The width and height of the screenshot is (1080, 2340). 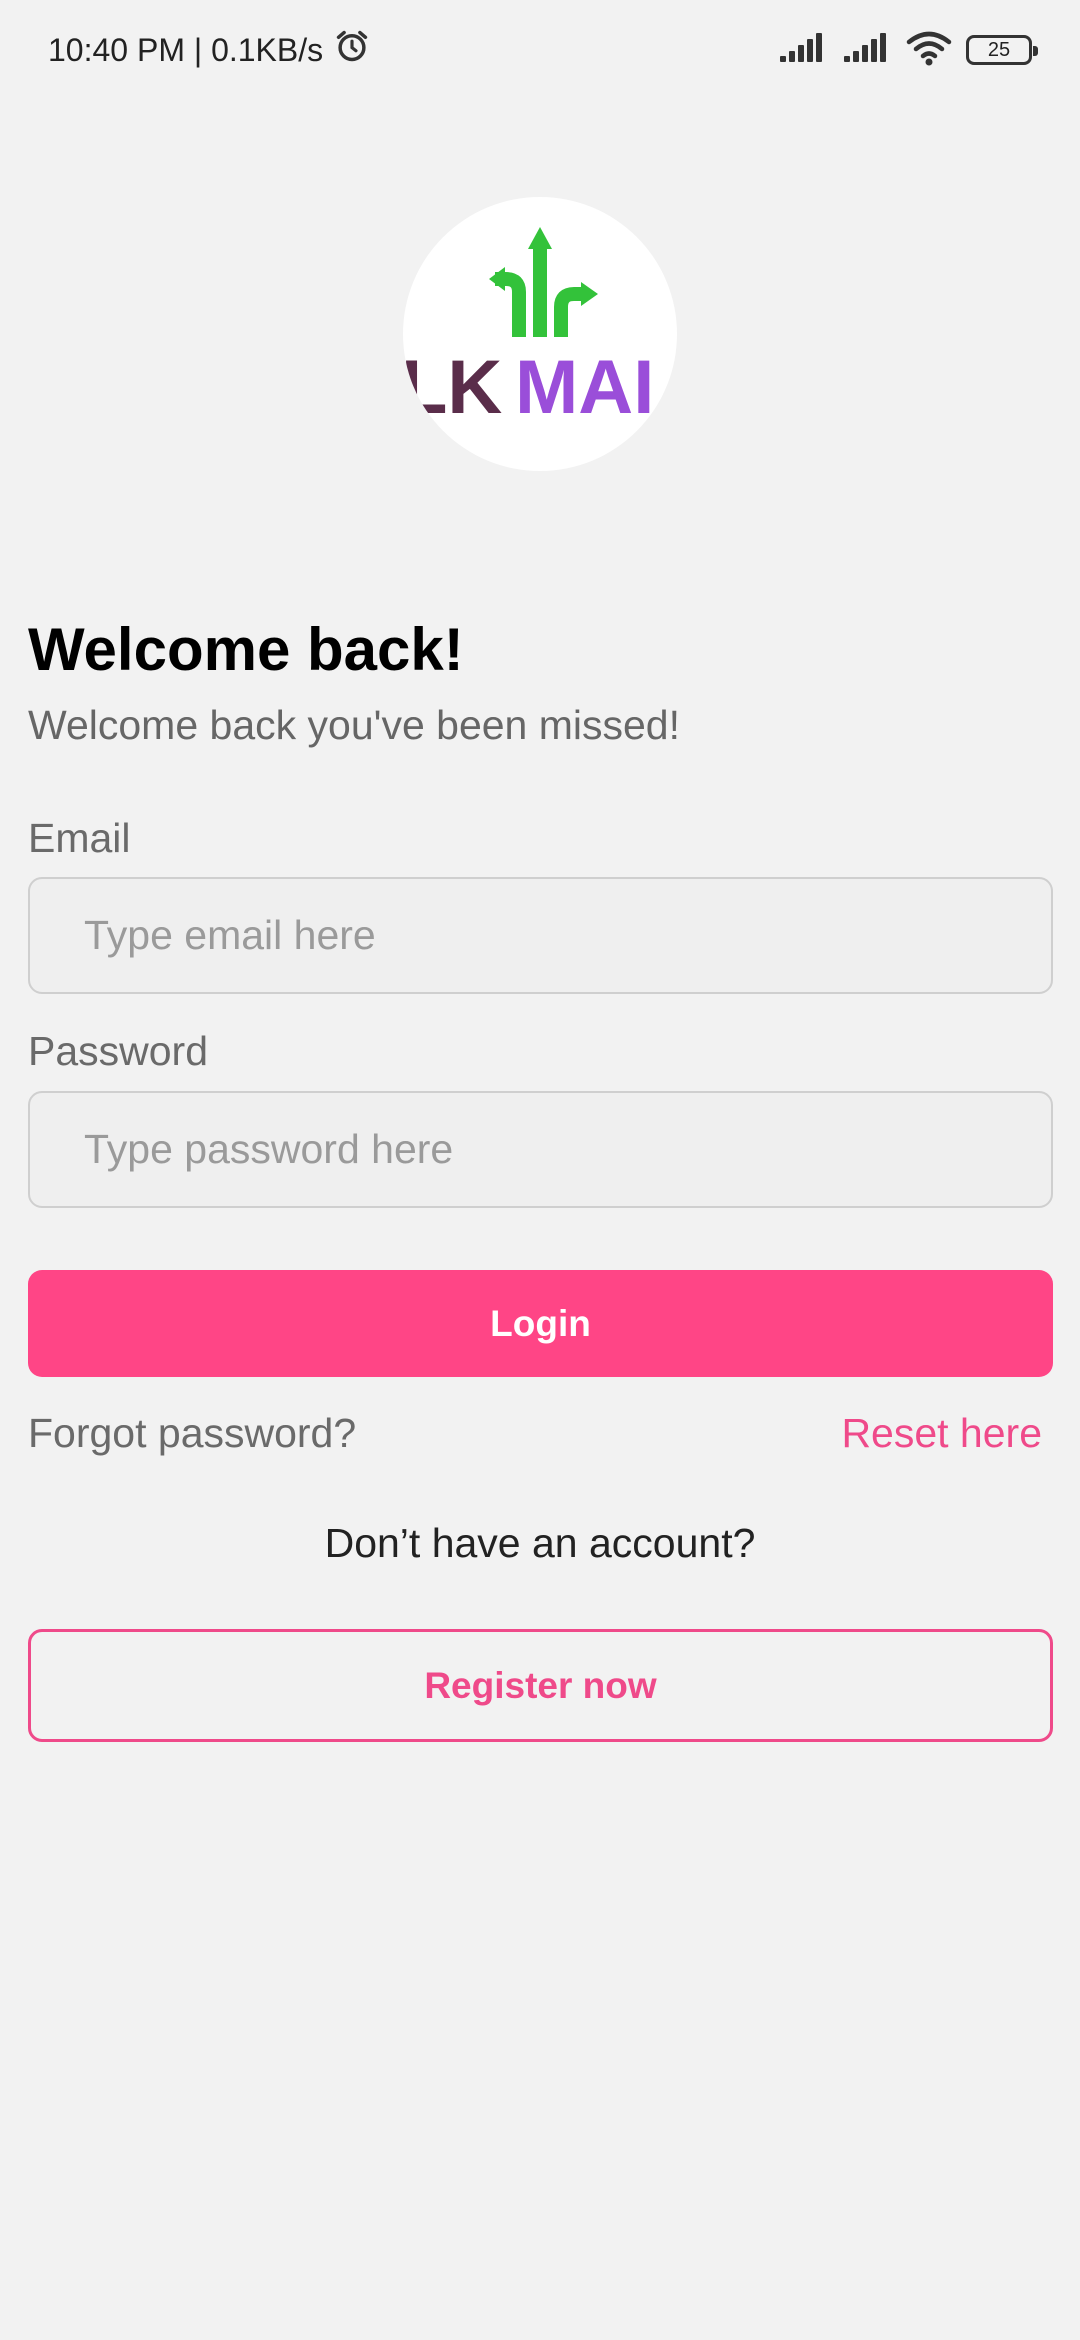 I want to click on arrows-icon, so click(x=538, y=289).